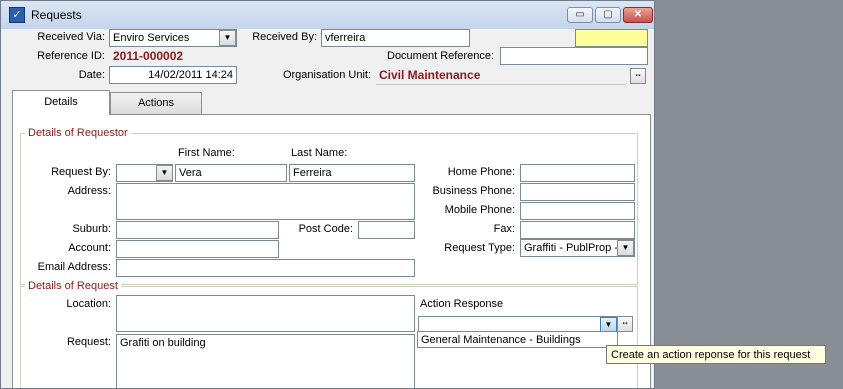 Image resolution: width=843 pixels, height=389 pixels. I want to click on app-icon: ✓, so click(17, 15).